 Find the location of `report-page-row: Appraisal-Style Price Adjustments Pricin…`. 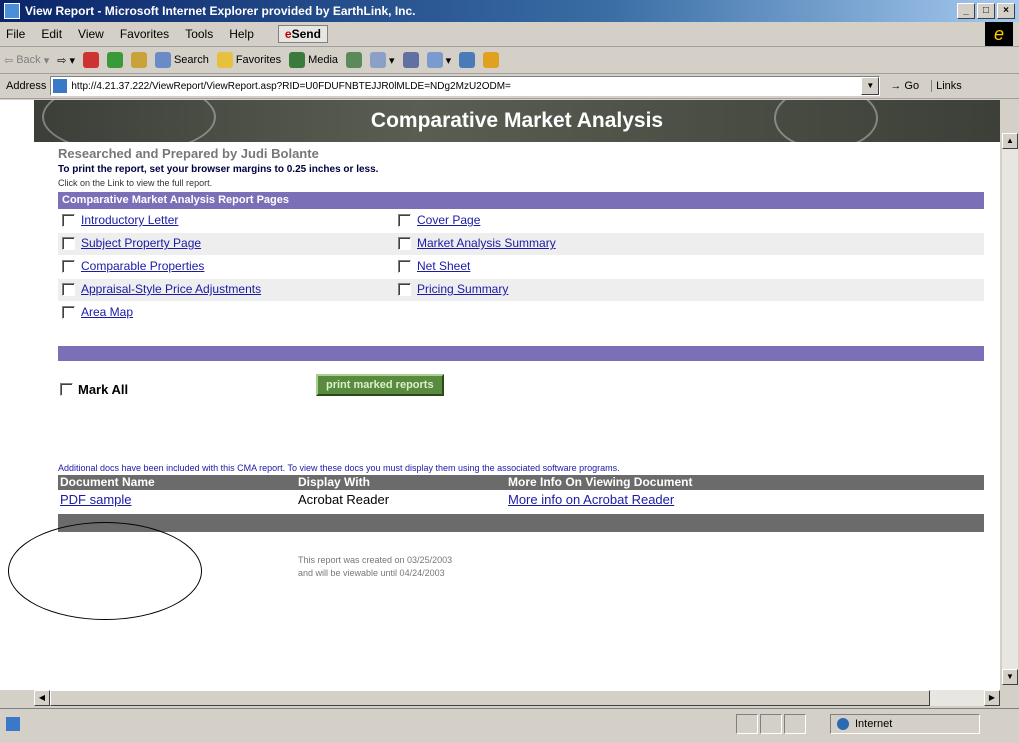

report-page-row: Appraisal-Style Price Adjustments Pricin… is located at coordinates (521, 290).